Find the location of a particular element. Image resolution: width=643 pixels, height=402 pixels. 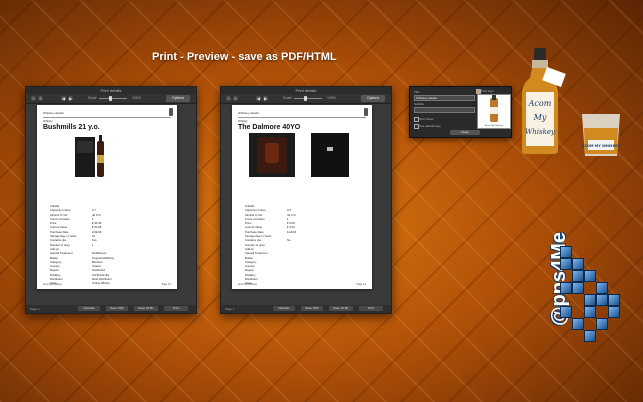

print-logo-label: Print logo is located at coordinates (487, 91).